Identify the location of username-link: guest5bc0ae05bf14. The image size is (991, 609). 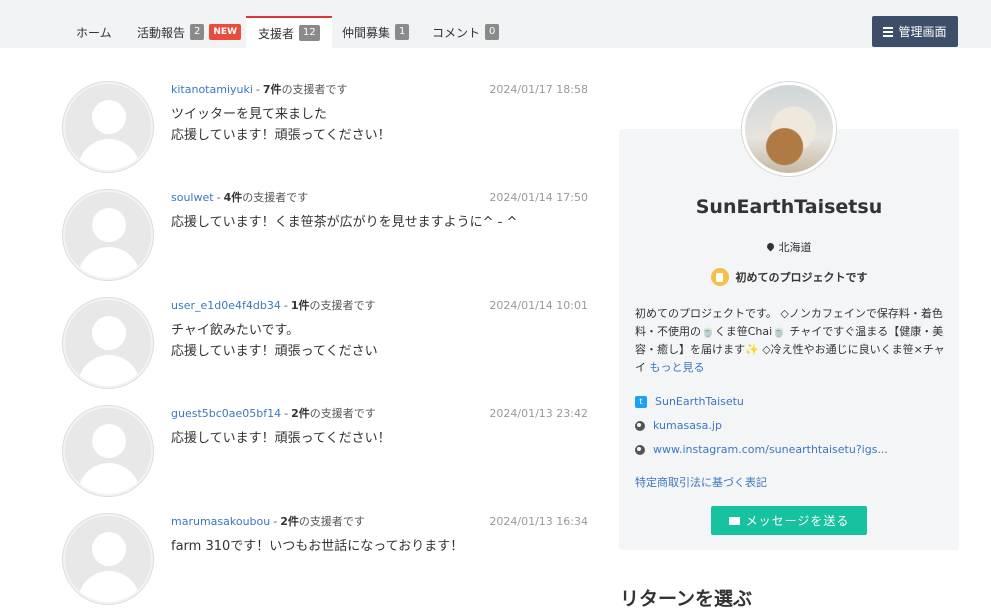
(226, 414).